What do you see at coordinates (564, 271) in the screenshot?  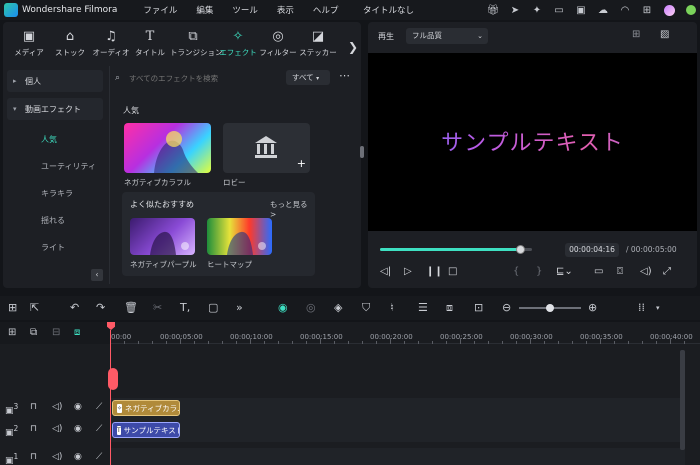 I see `render-preview-icon: ⊑⌄` at bounding box center [564, 271].